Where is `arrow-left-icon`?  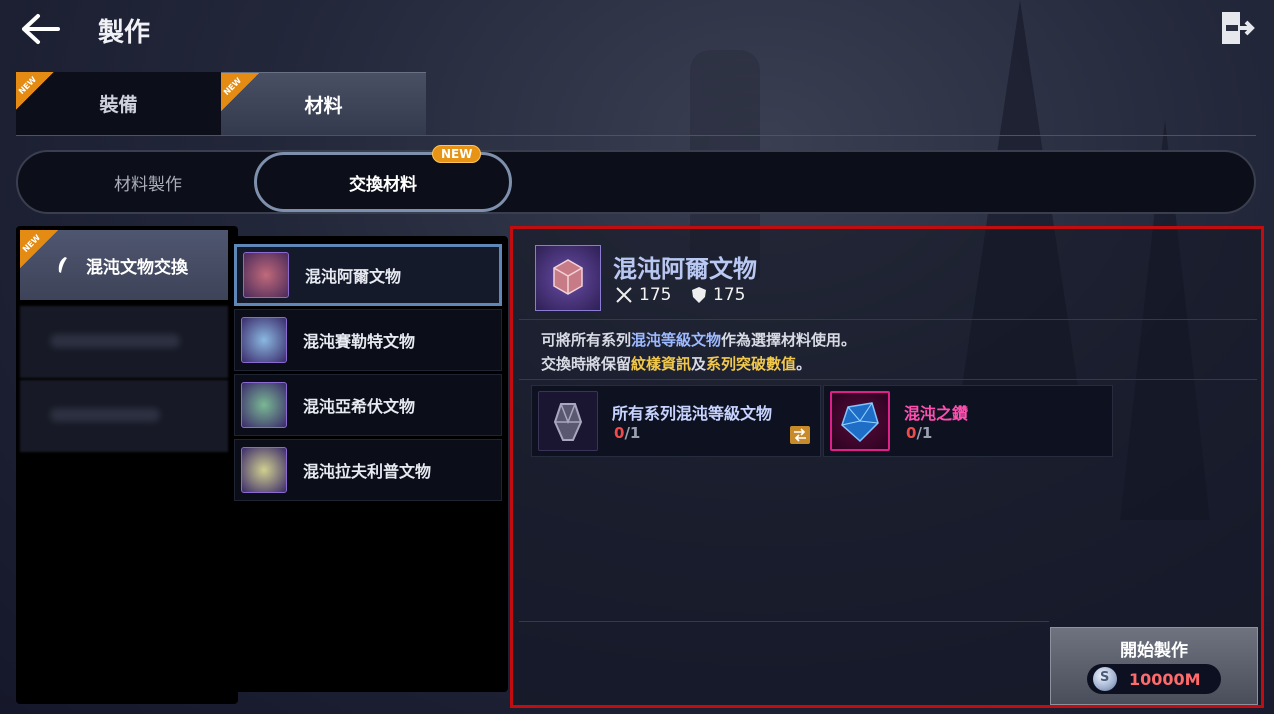
arrow-left-icon is located at coordinates (41, 29).